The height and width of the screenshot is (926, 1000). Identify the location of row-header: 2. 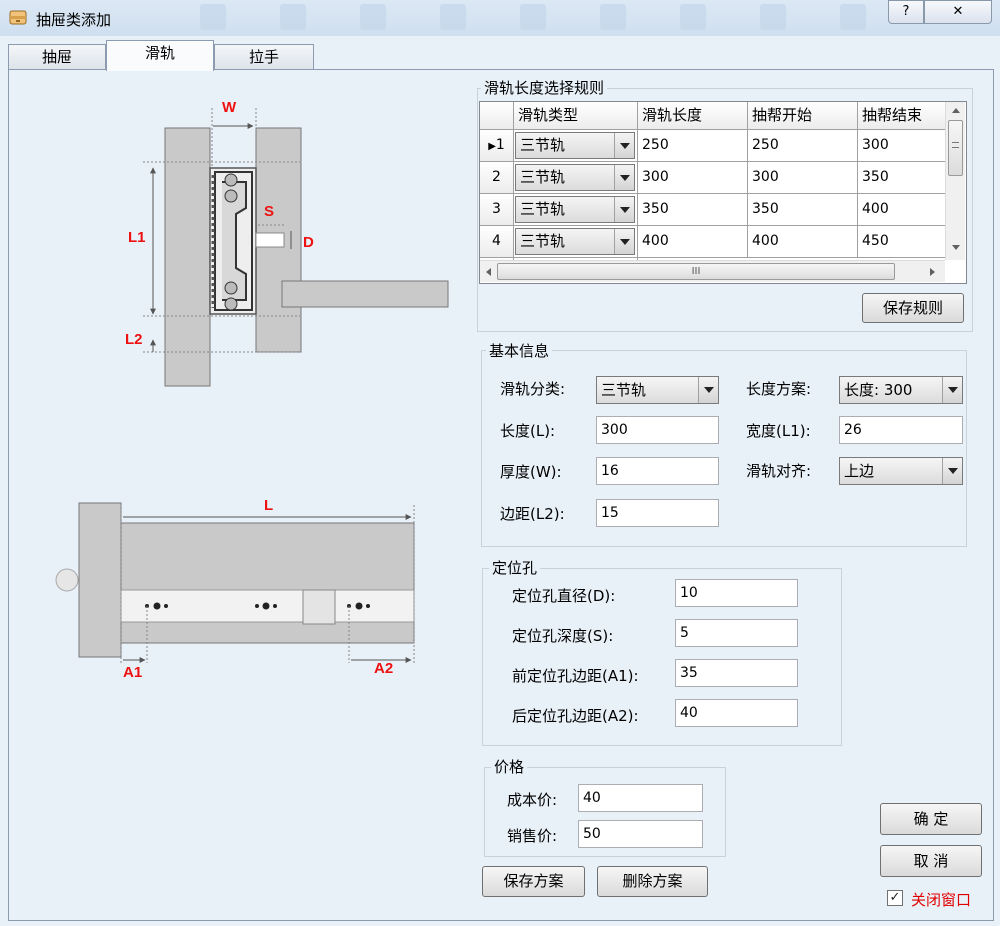
(497, 178).